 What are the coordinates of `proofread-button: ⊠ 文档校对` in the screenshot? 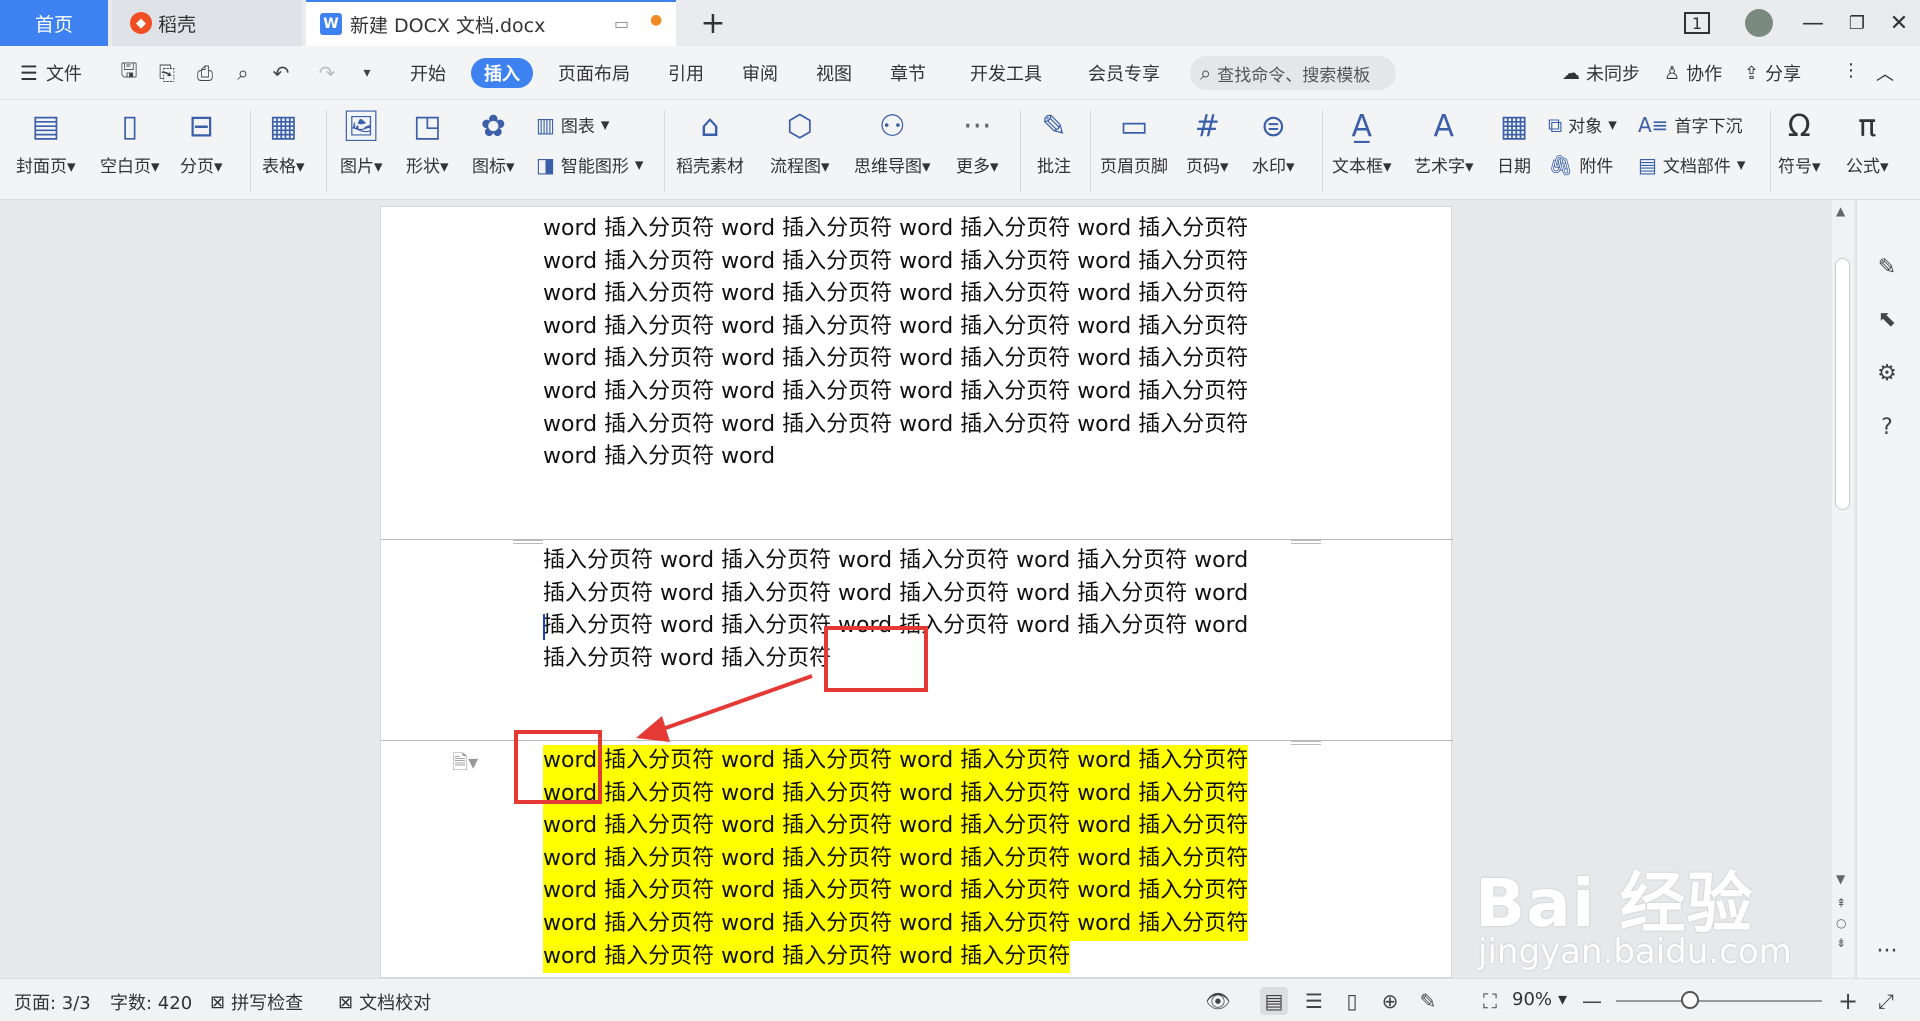 It's located at (384, 1002).